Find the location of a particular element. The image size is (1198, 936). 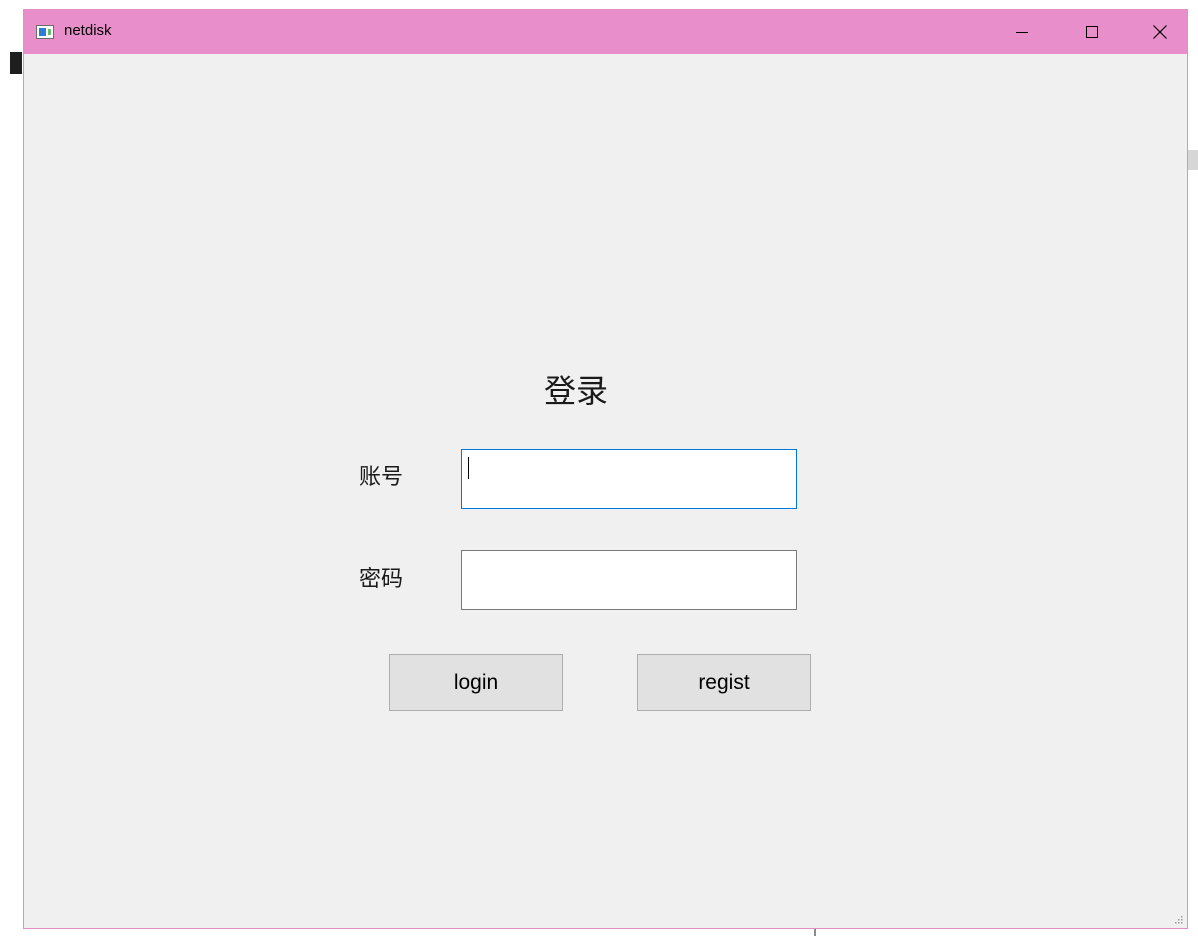

title-bar: netdisk is located at coordinates (605, 32).